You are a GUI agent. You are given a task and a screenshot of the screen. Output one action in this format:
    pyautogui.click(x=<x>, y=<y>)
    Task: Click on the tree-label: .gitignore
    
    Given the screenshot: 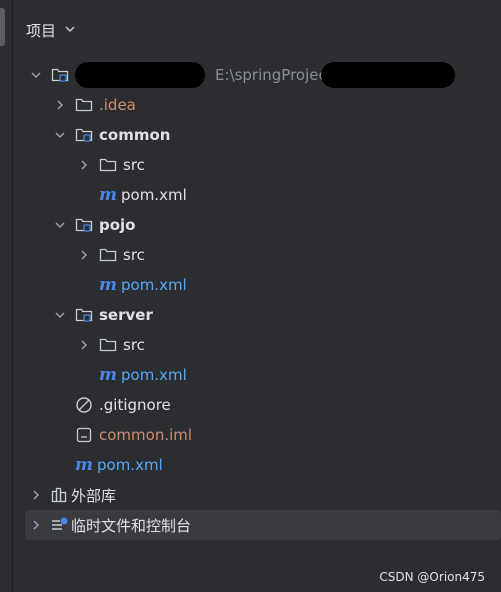 What is the action you would take?
    pyautogui.click(x=135, y=405)
    